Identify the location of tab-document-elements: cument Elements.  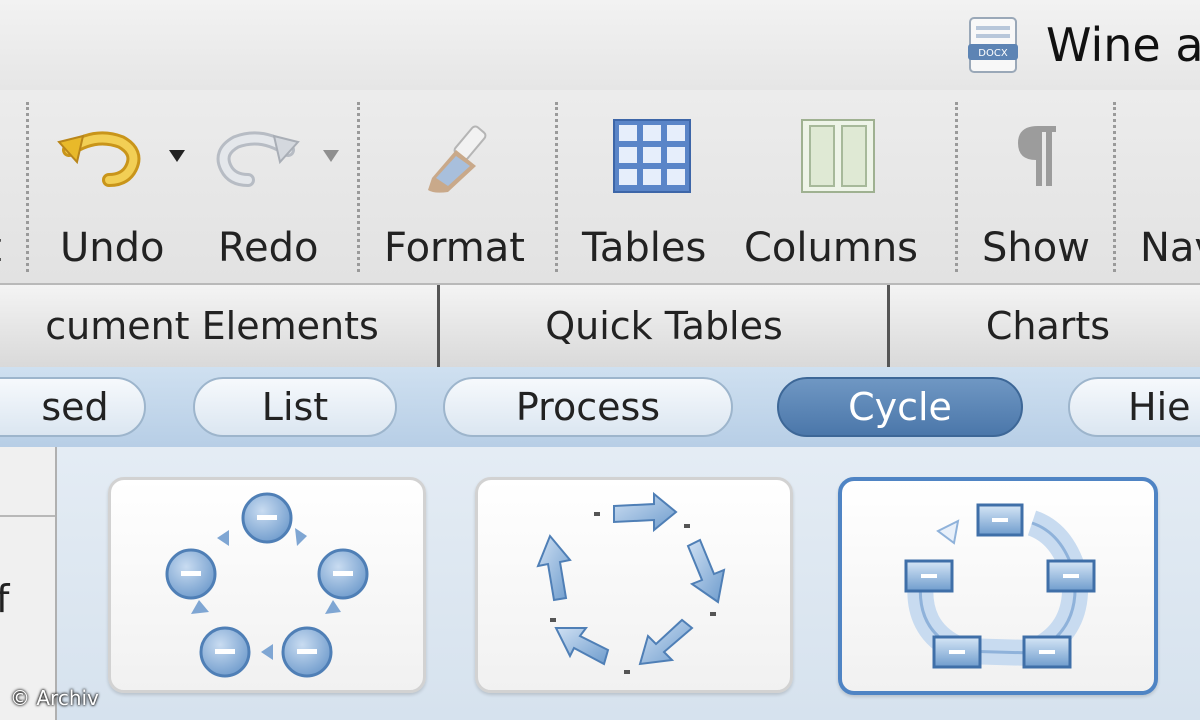
(219, 326).